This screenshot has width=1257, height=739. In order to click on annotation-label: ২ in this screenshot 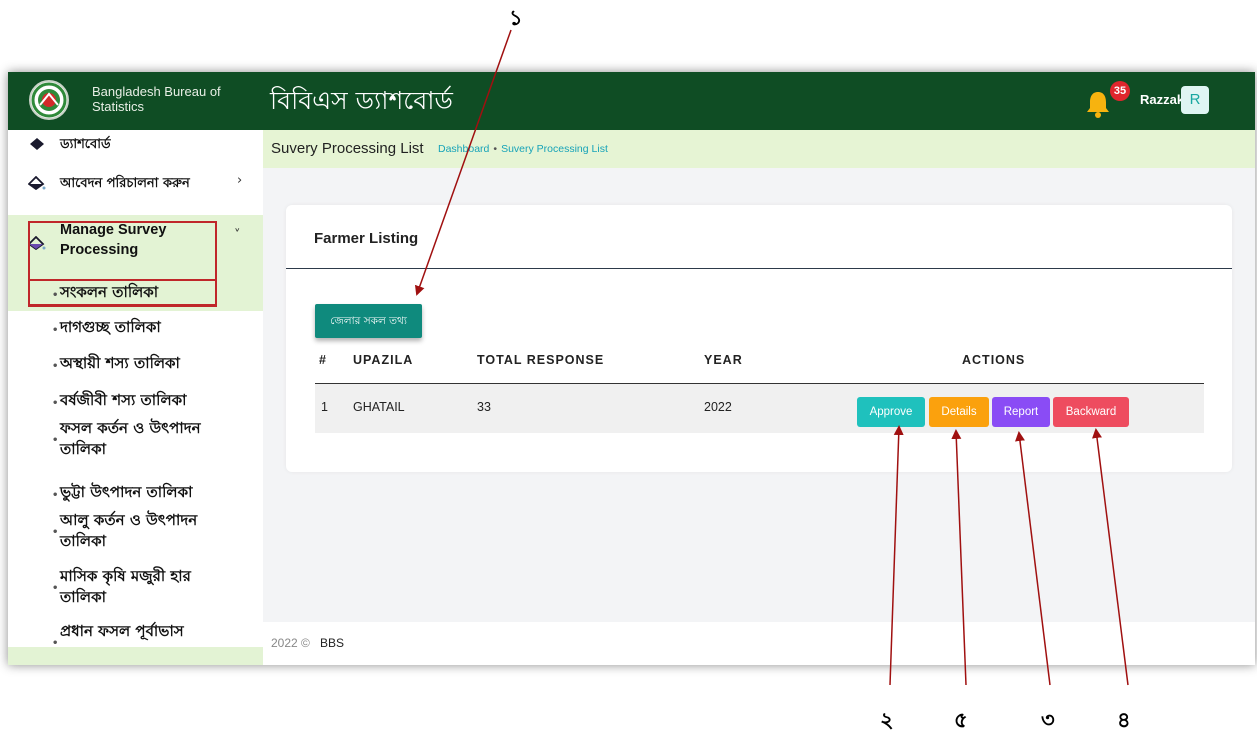, I will do `click(887, 720)`.